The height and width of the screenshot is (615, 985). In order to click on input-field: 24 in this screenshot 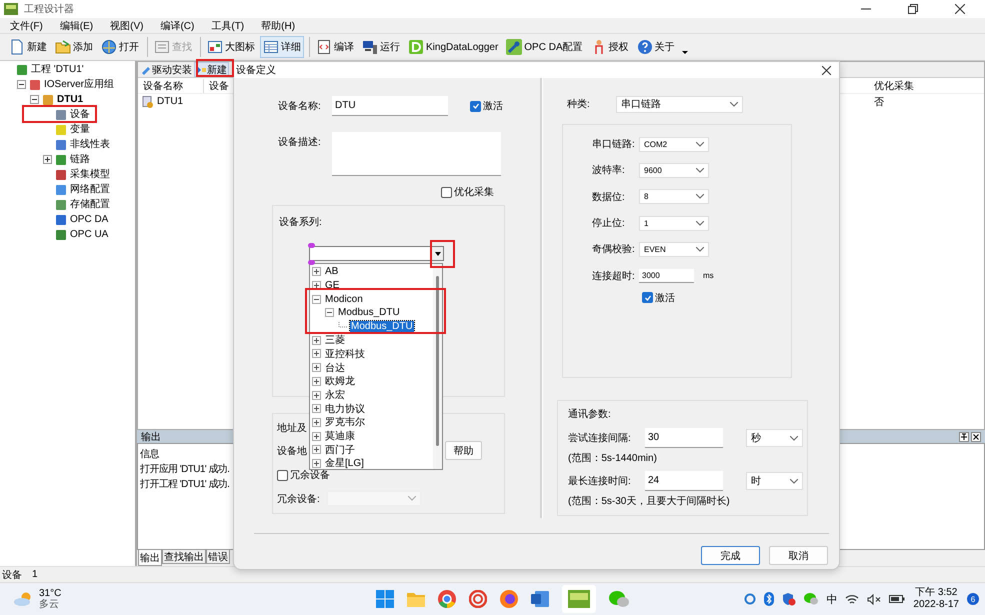, I will do `click(684, 481)`.